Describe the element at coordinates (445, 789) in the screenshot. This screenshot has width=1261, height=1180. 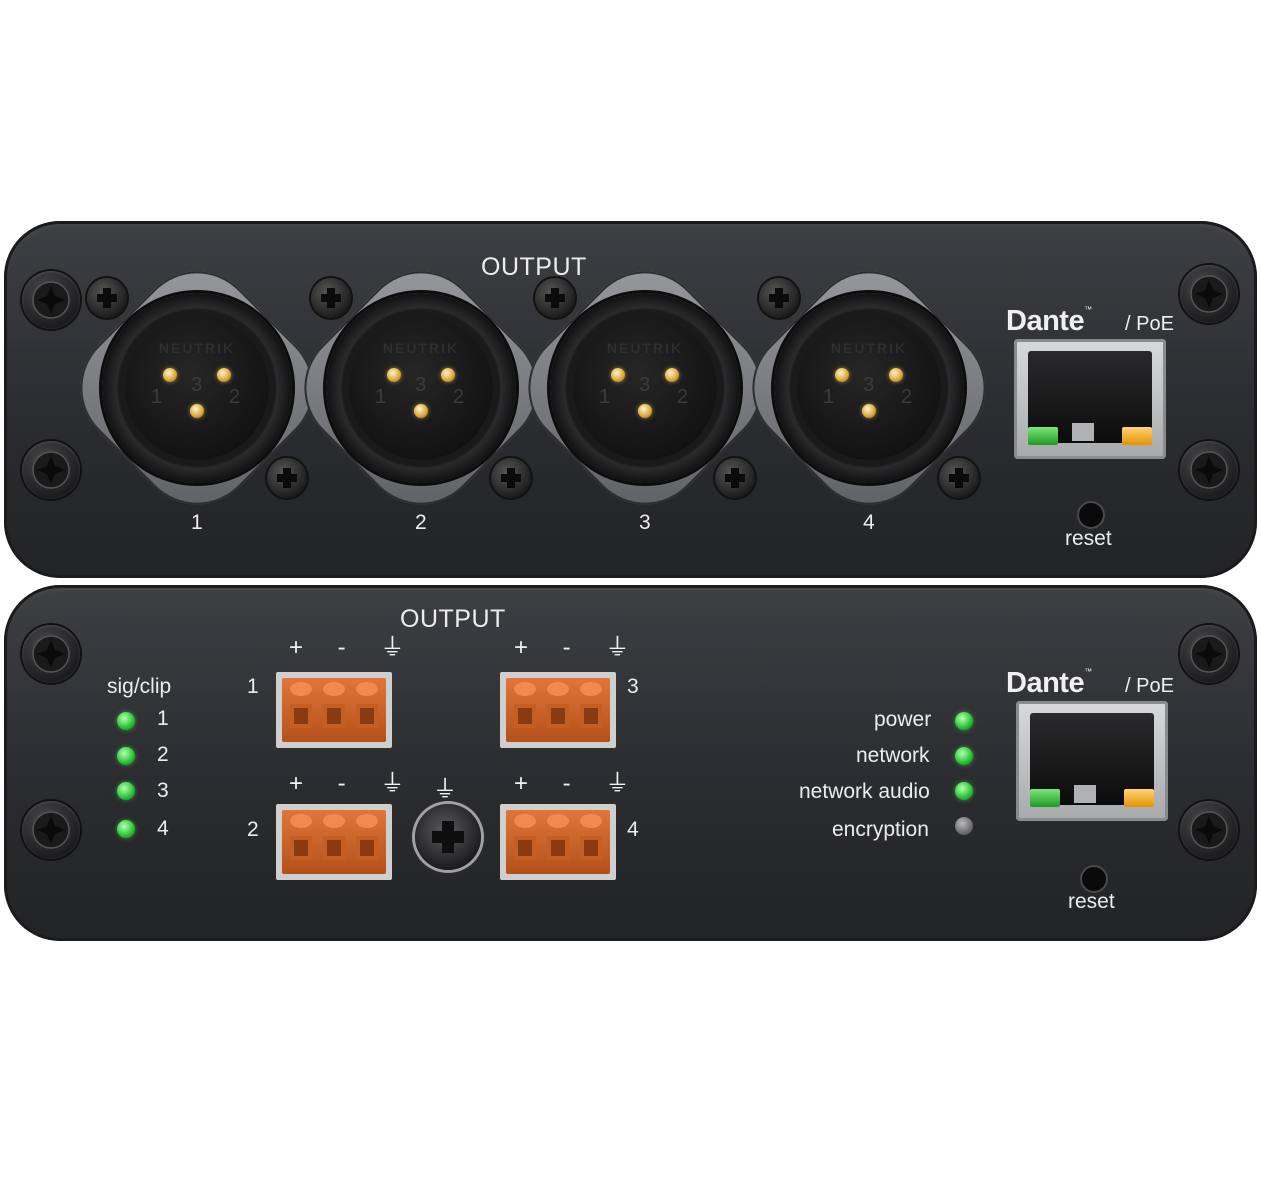
I see `chassis-ground-icon: ⏚` at that location.